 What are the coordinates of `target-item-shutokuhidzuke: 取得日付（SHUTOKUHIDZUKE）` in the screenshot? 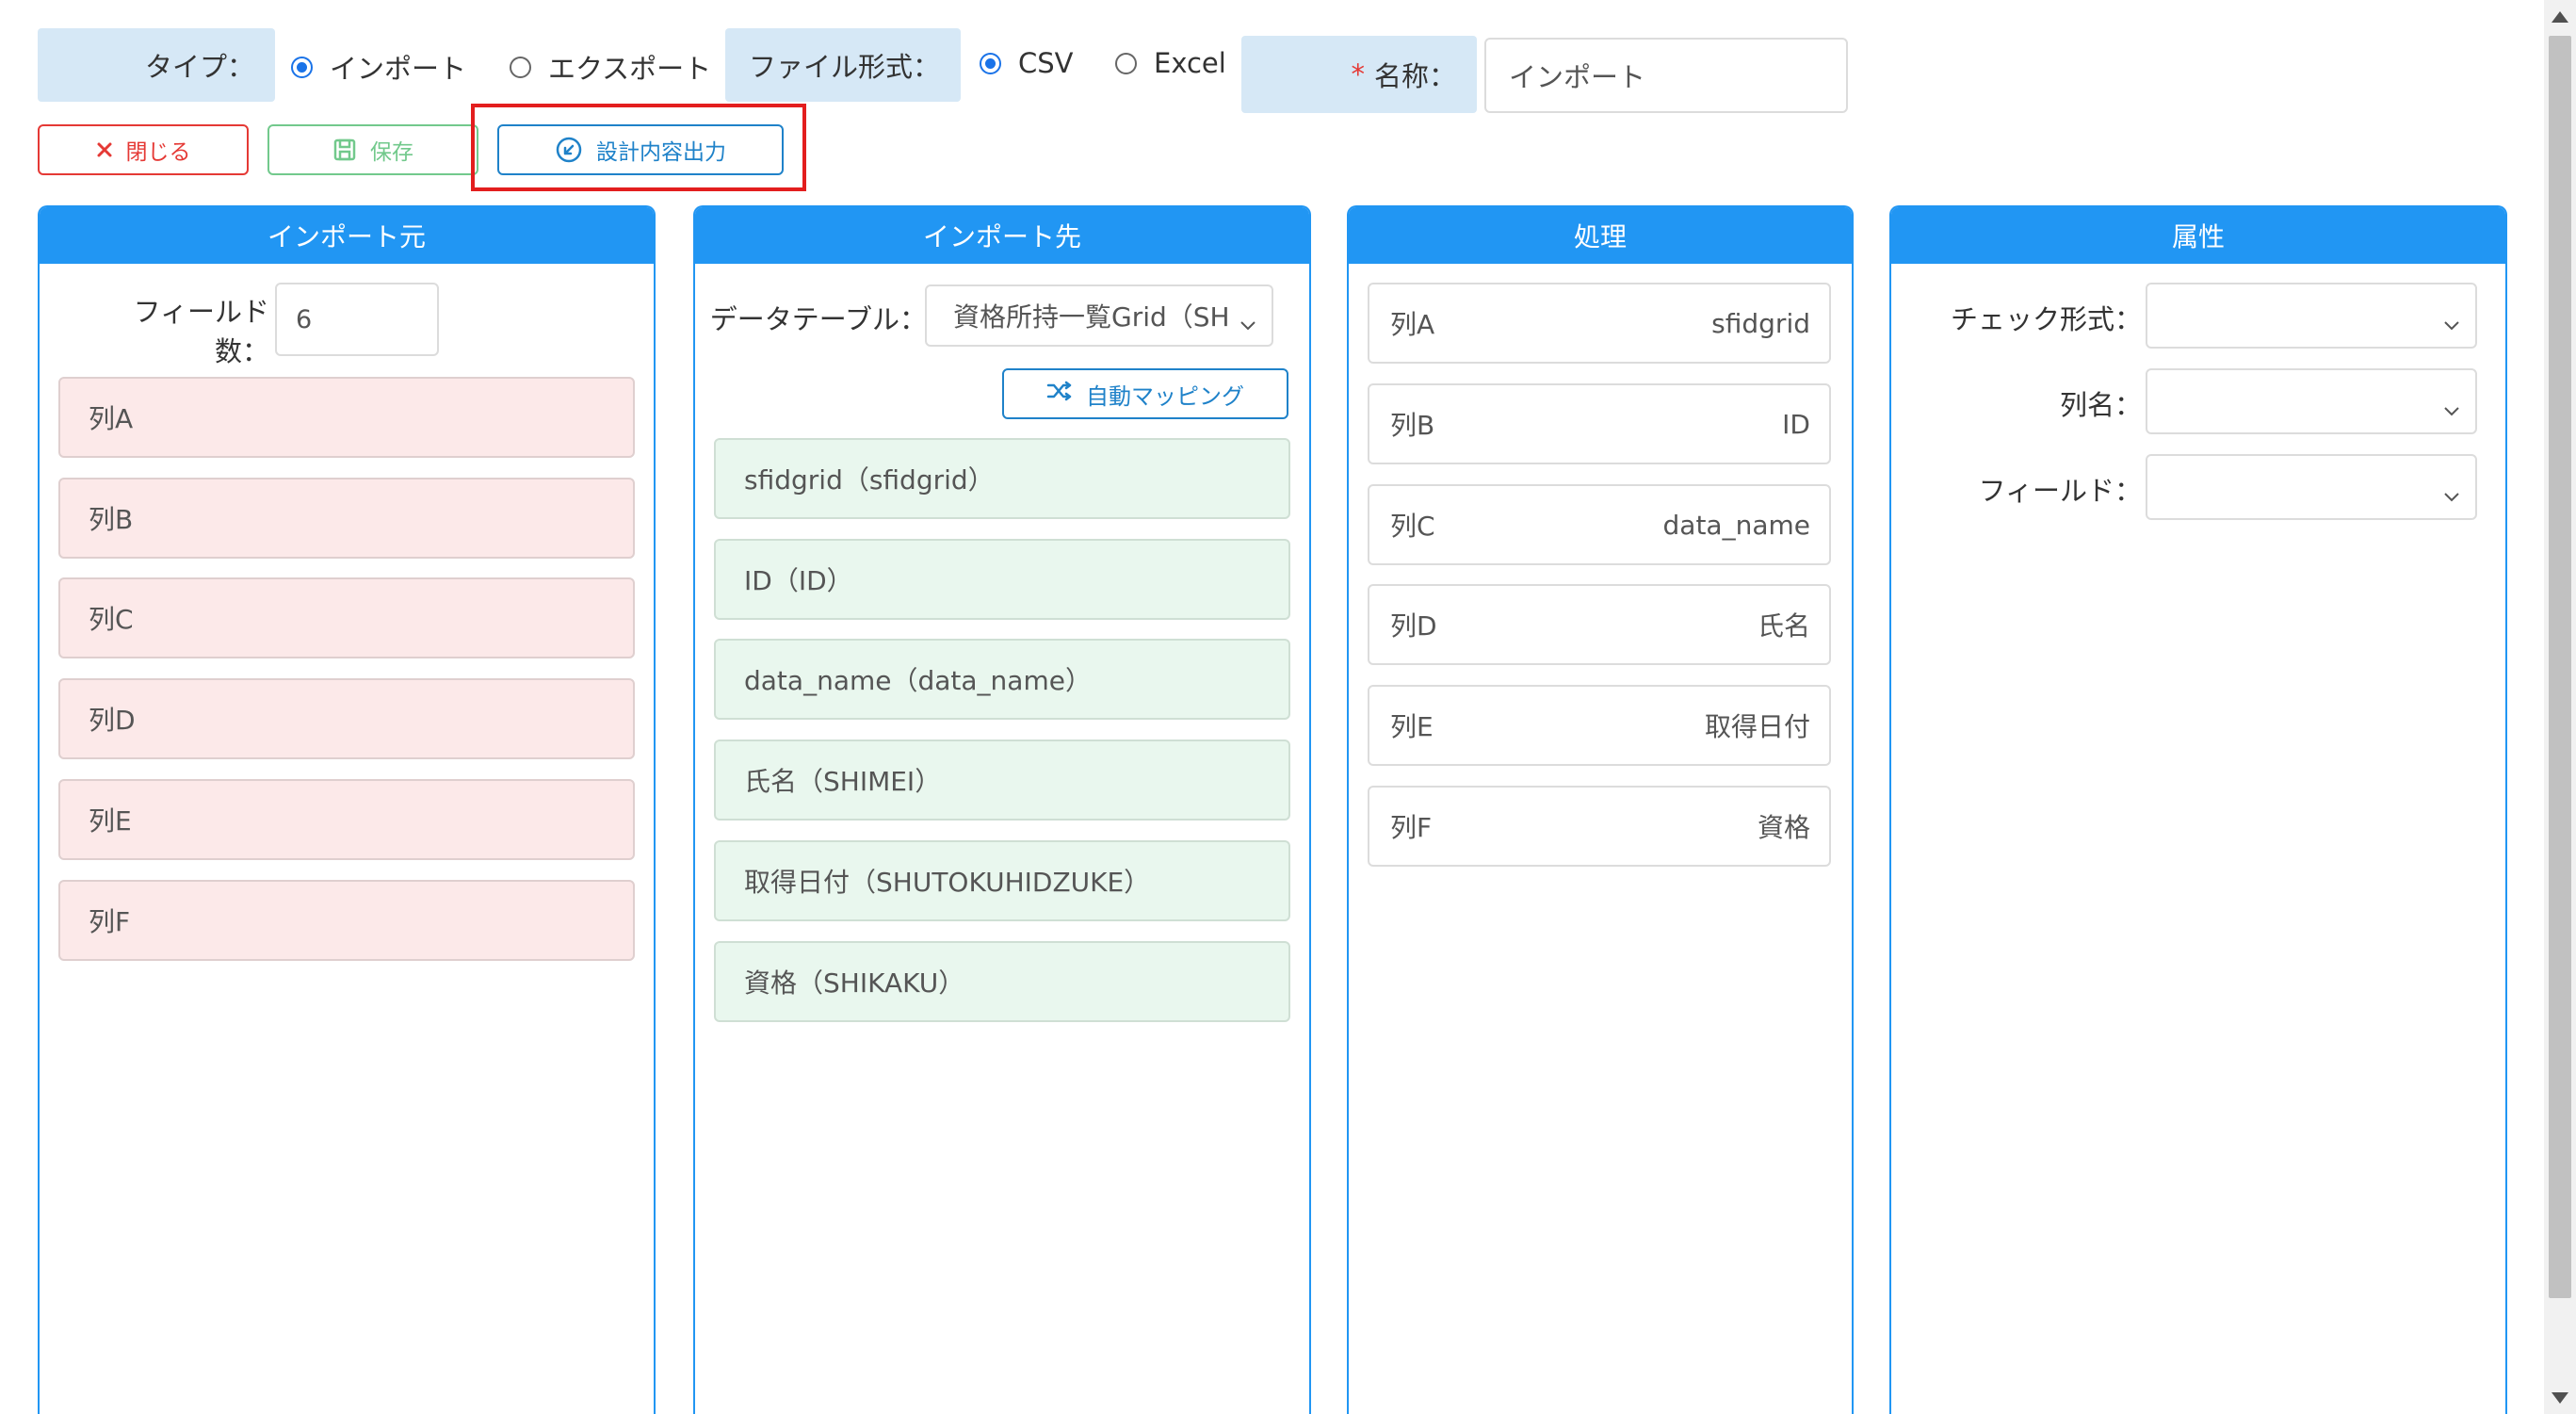 It's located at (1002, 880).